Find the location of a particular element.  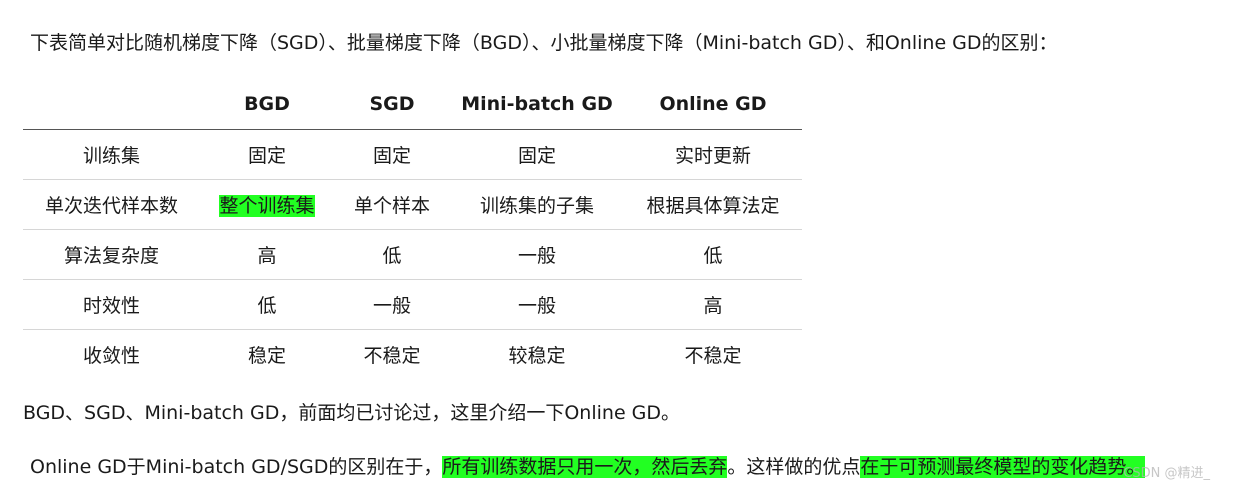

table-cell: 训练集的子集 is located at coordinates (537, 204).